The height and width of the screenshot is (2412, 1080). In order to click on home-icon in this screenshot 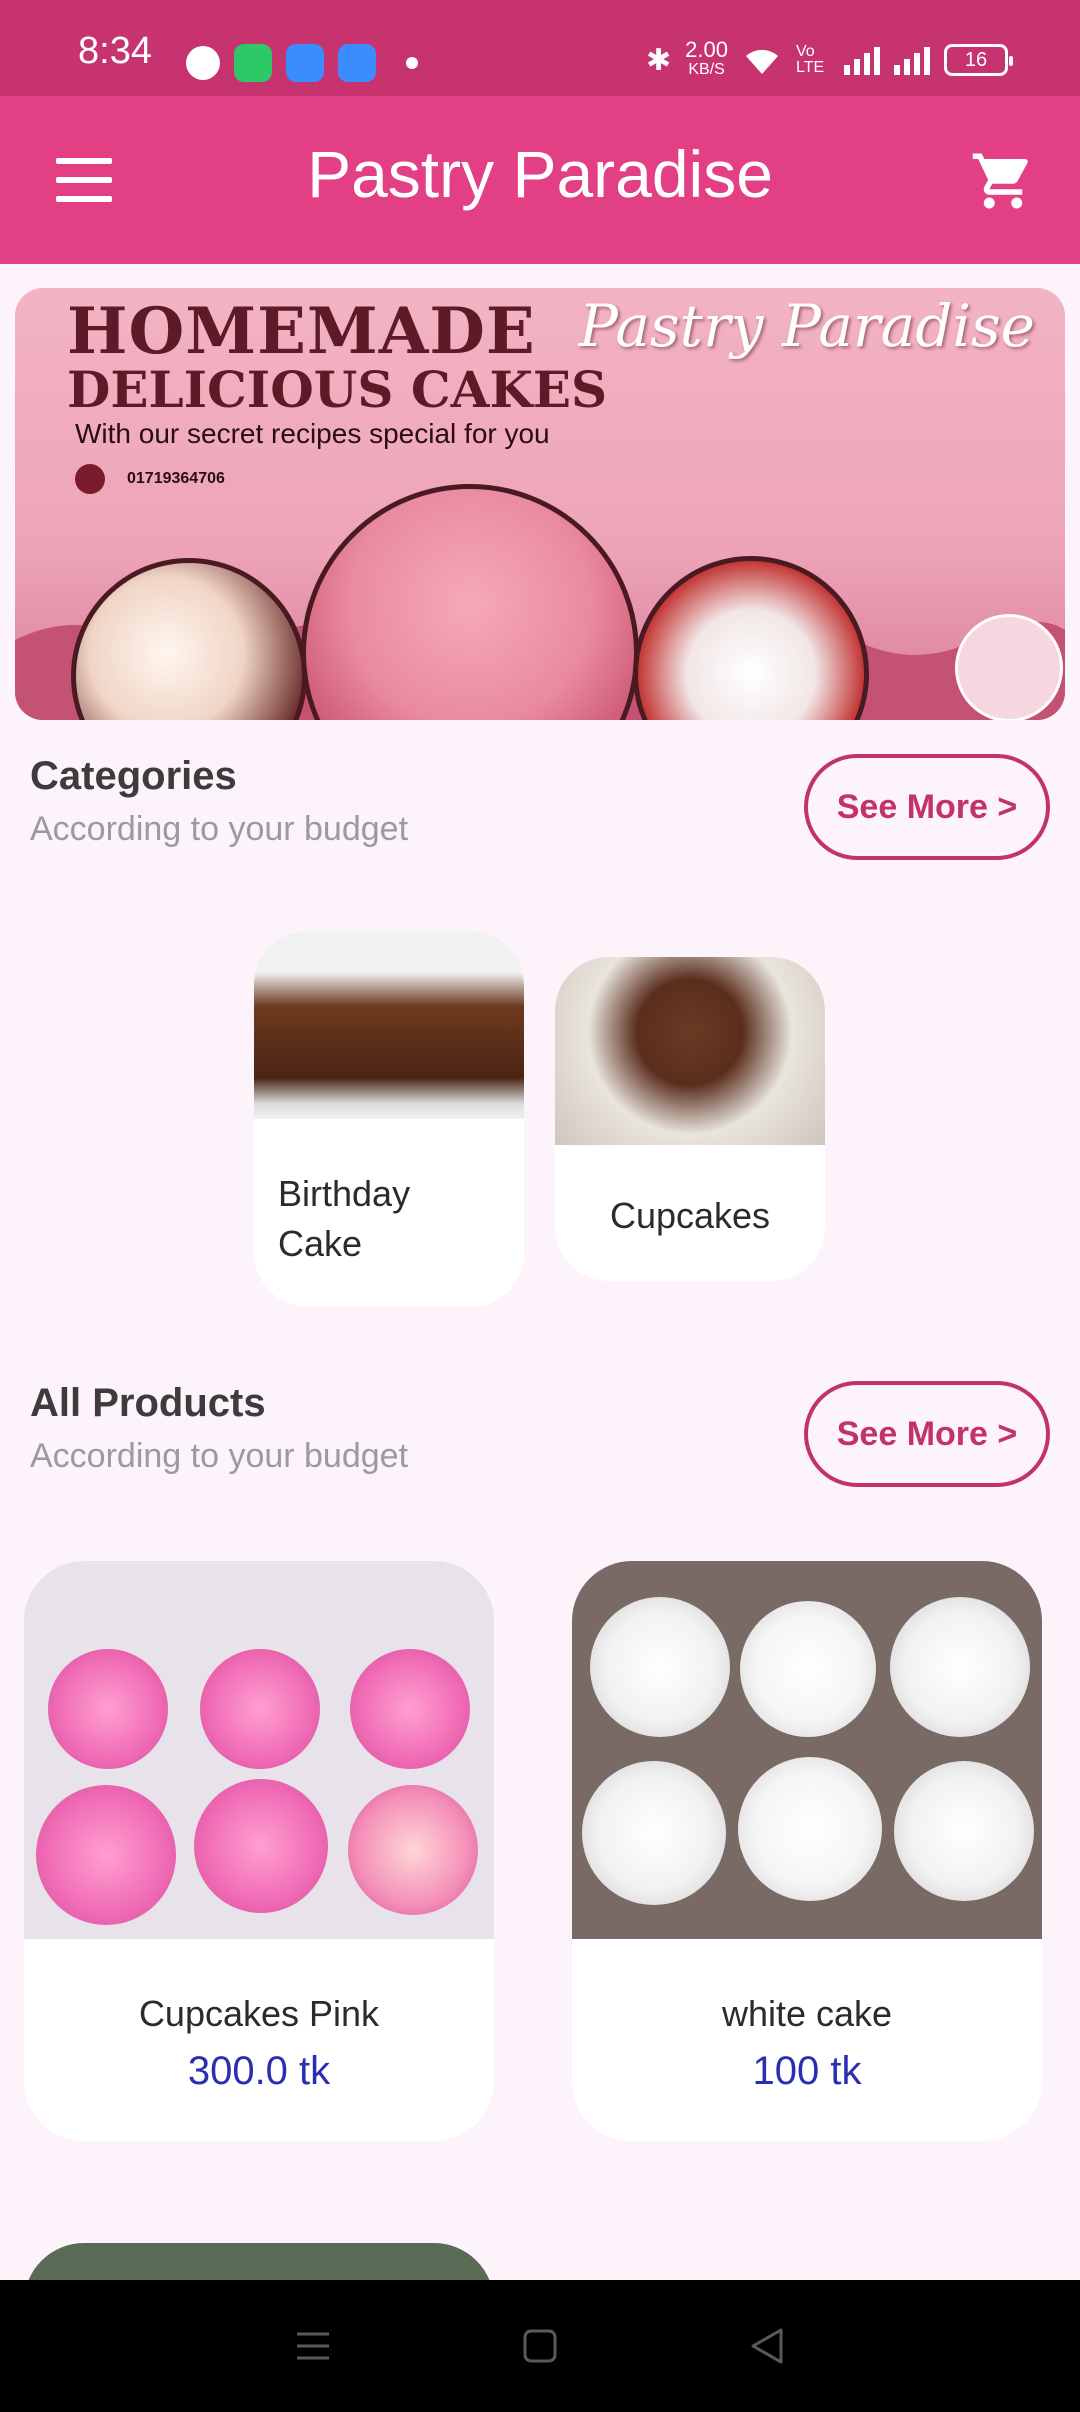, I will do `click(540, 2346)`.